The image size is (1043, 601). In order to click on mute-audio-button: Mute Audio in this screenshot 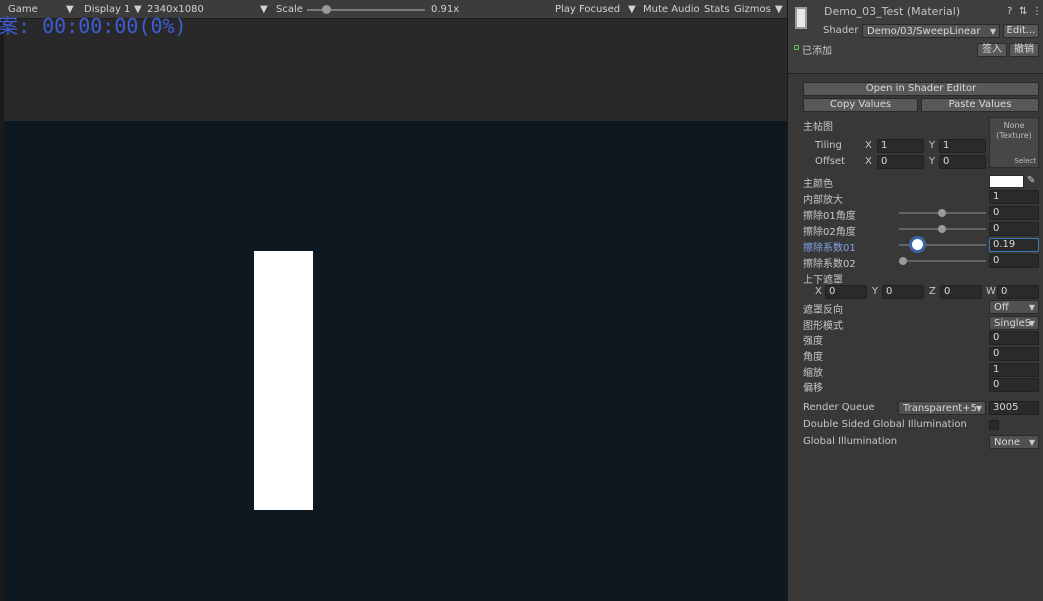, I will do `click(671, 9)`.